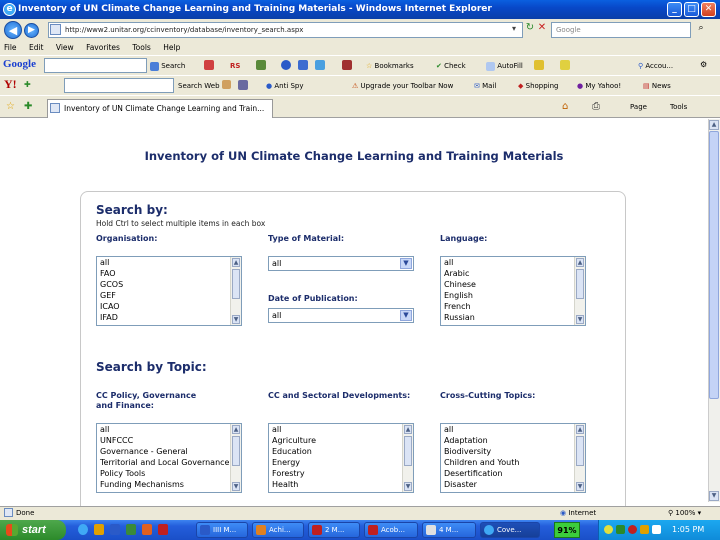 The image size is (720, 540). Describe the element at coordinates (83, 529) in the screenshot. I see `quicklaunch-ie-icon` at that location.